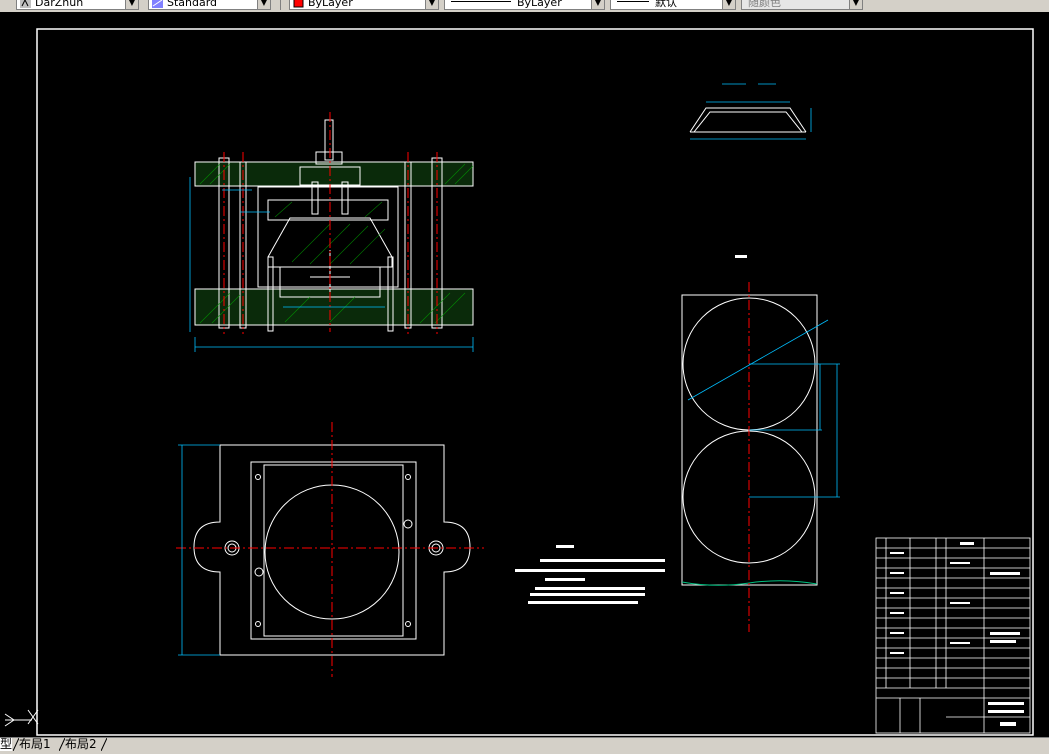  I want to click on tab-layout2: 布局2, so click(81, 744).